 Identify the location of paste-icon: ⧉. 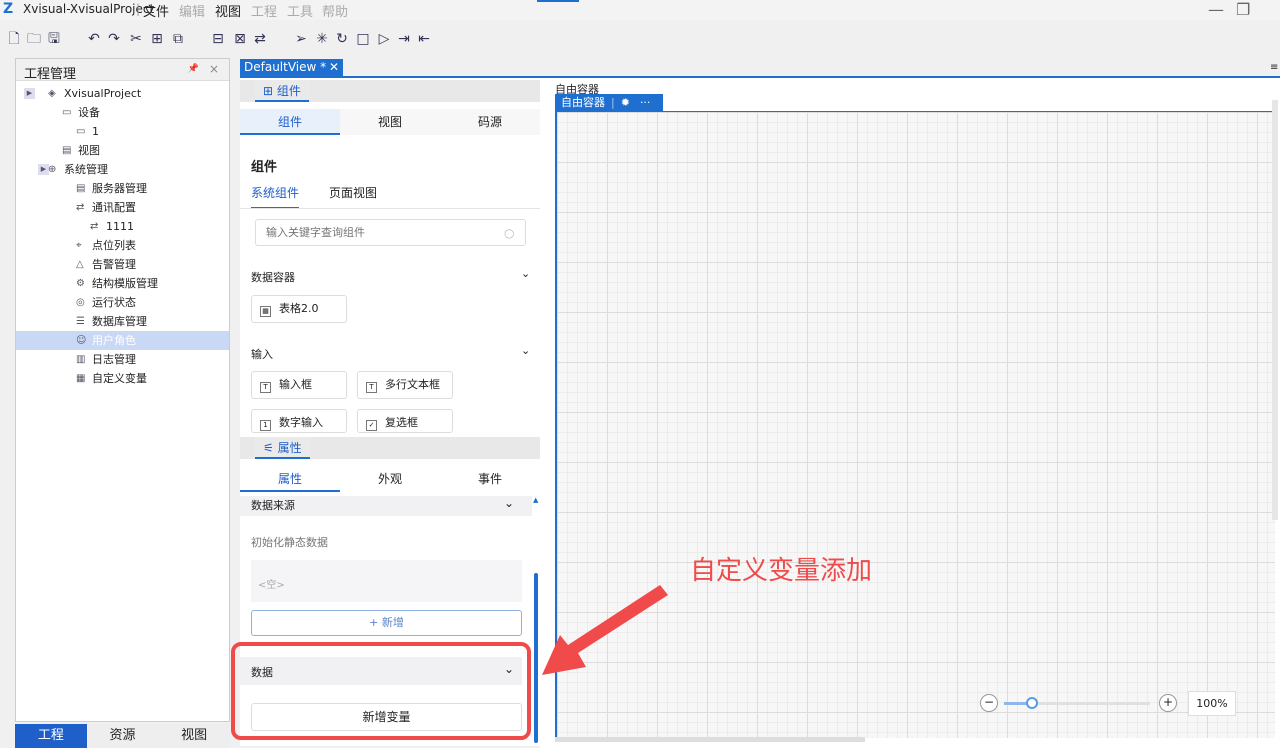
(178, 39).